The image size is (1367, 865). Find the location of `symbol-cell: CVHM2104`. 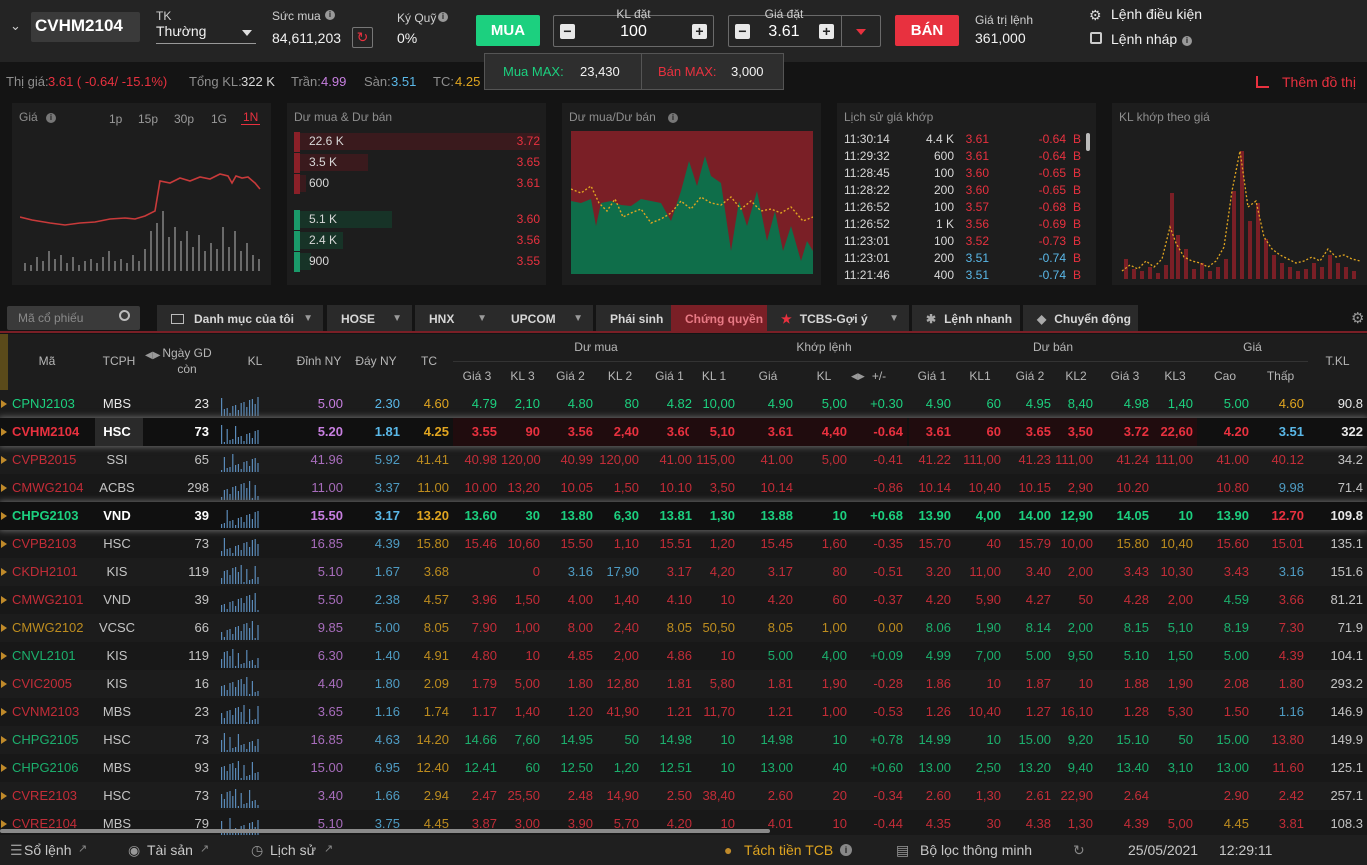

symbol-cell: CVHM2104 is located at coordinates (50, 432).